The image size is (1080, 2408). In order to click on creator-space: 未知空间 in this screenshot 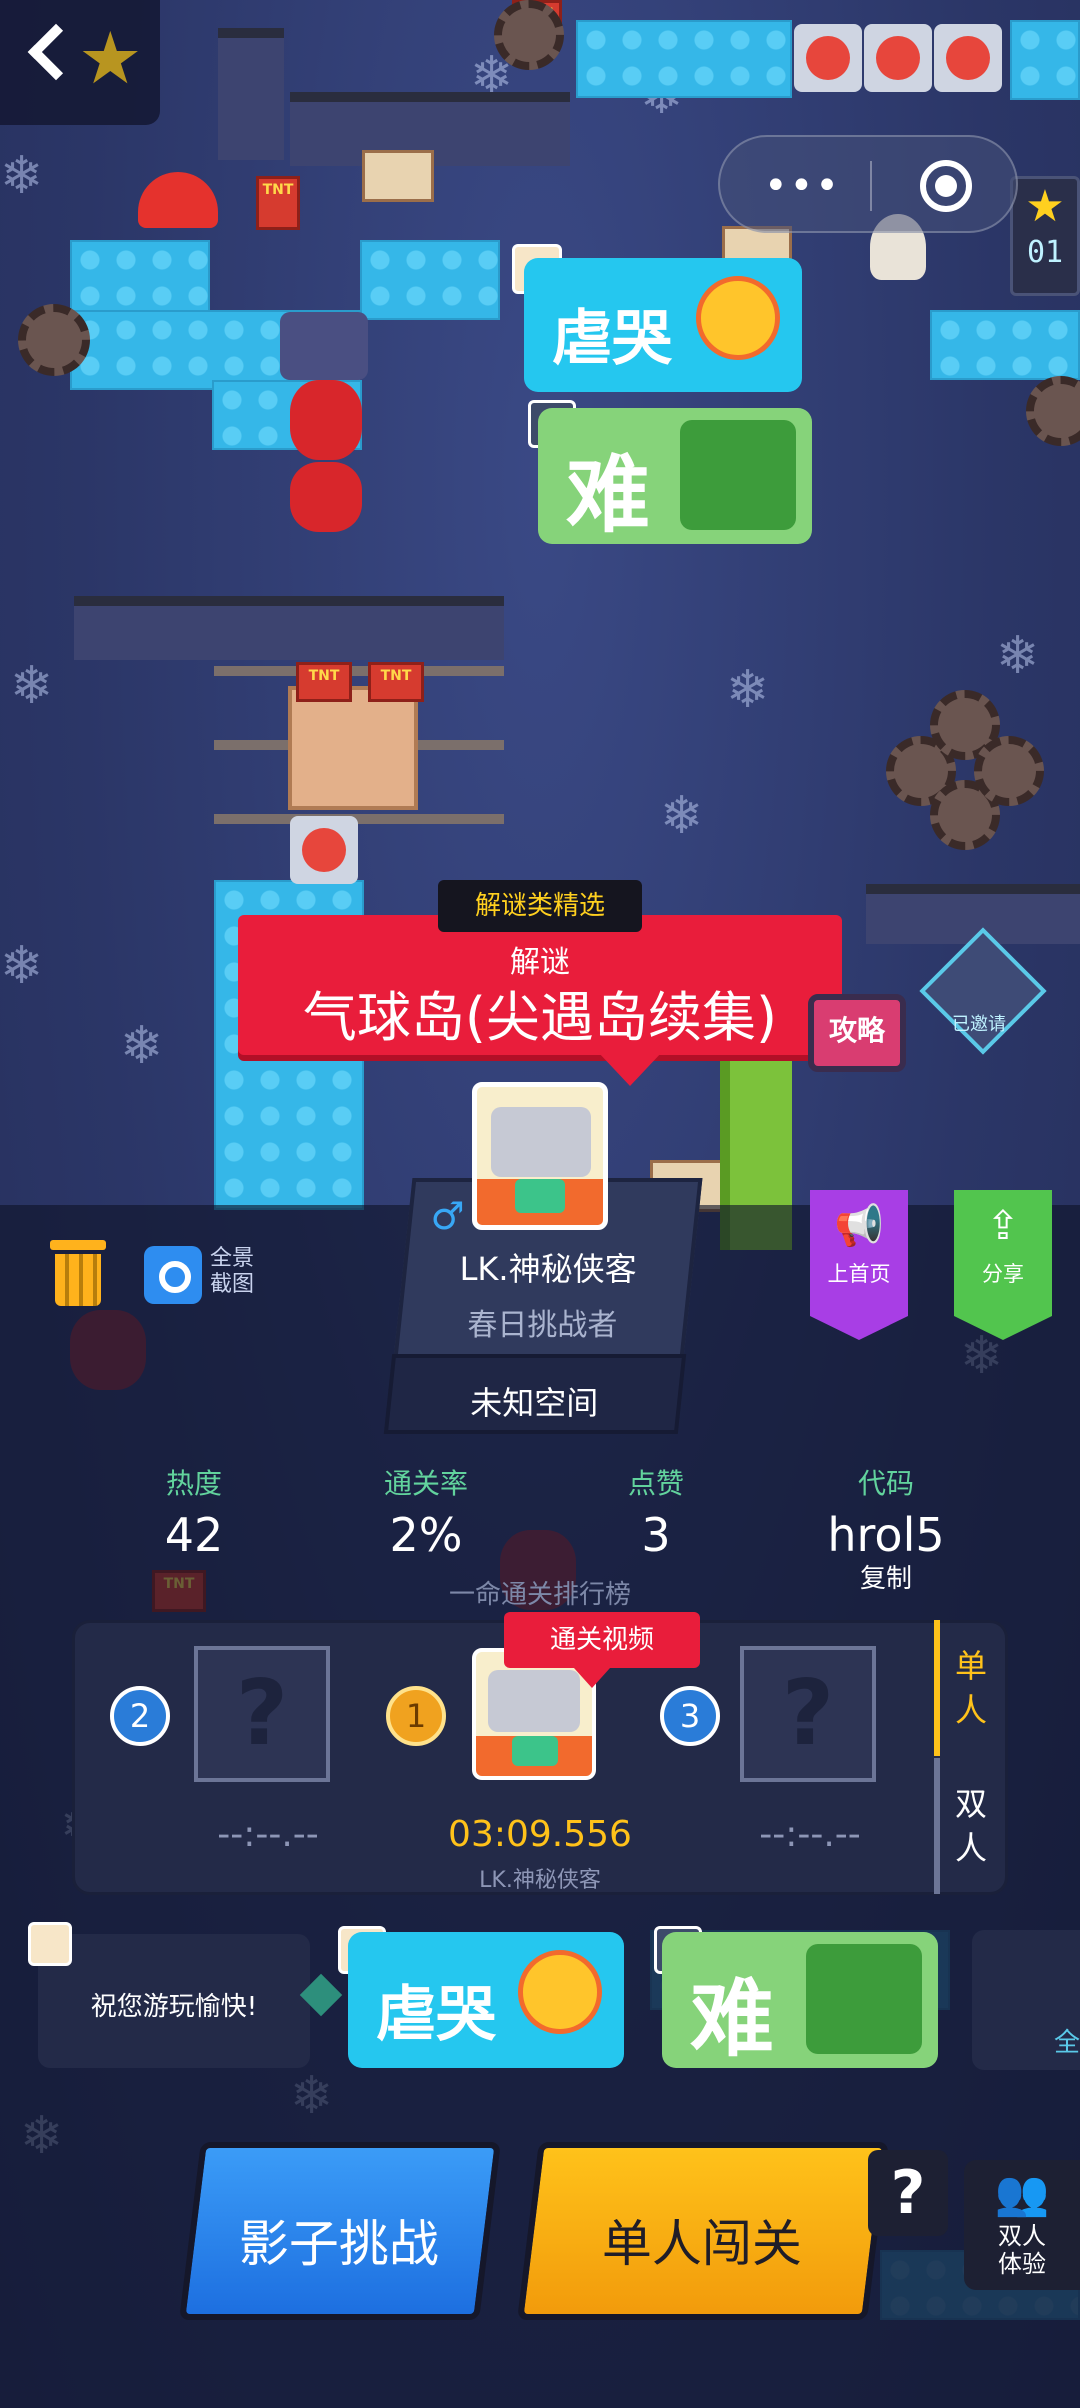, I will do `click(535, 1394)`.